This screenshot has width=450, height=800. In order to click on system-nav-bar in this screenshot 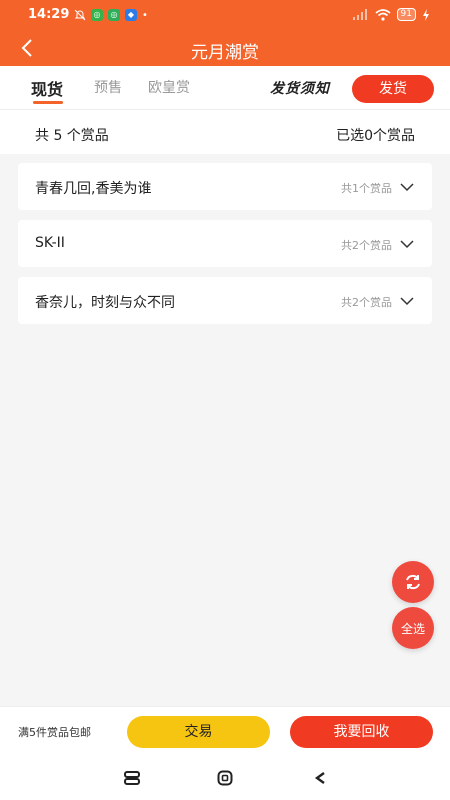, I will do `click(225, 778)`.